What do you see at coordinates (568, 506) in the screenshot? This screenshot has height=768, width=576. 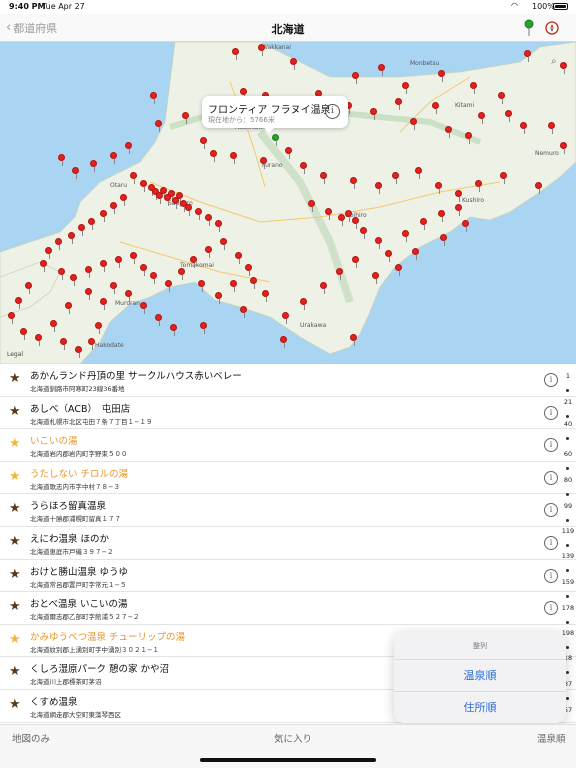 I see `index-label: 99` at bounding box center [568, 506].